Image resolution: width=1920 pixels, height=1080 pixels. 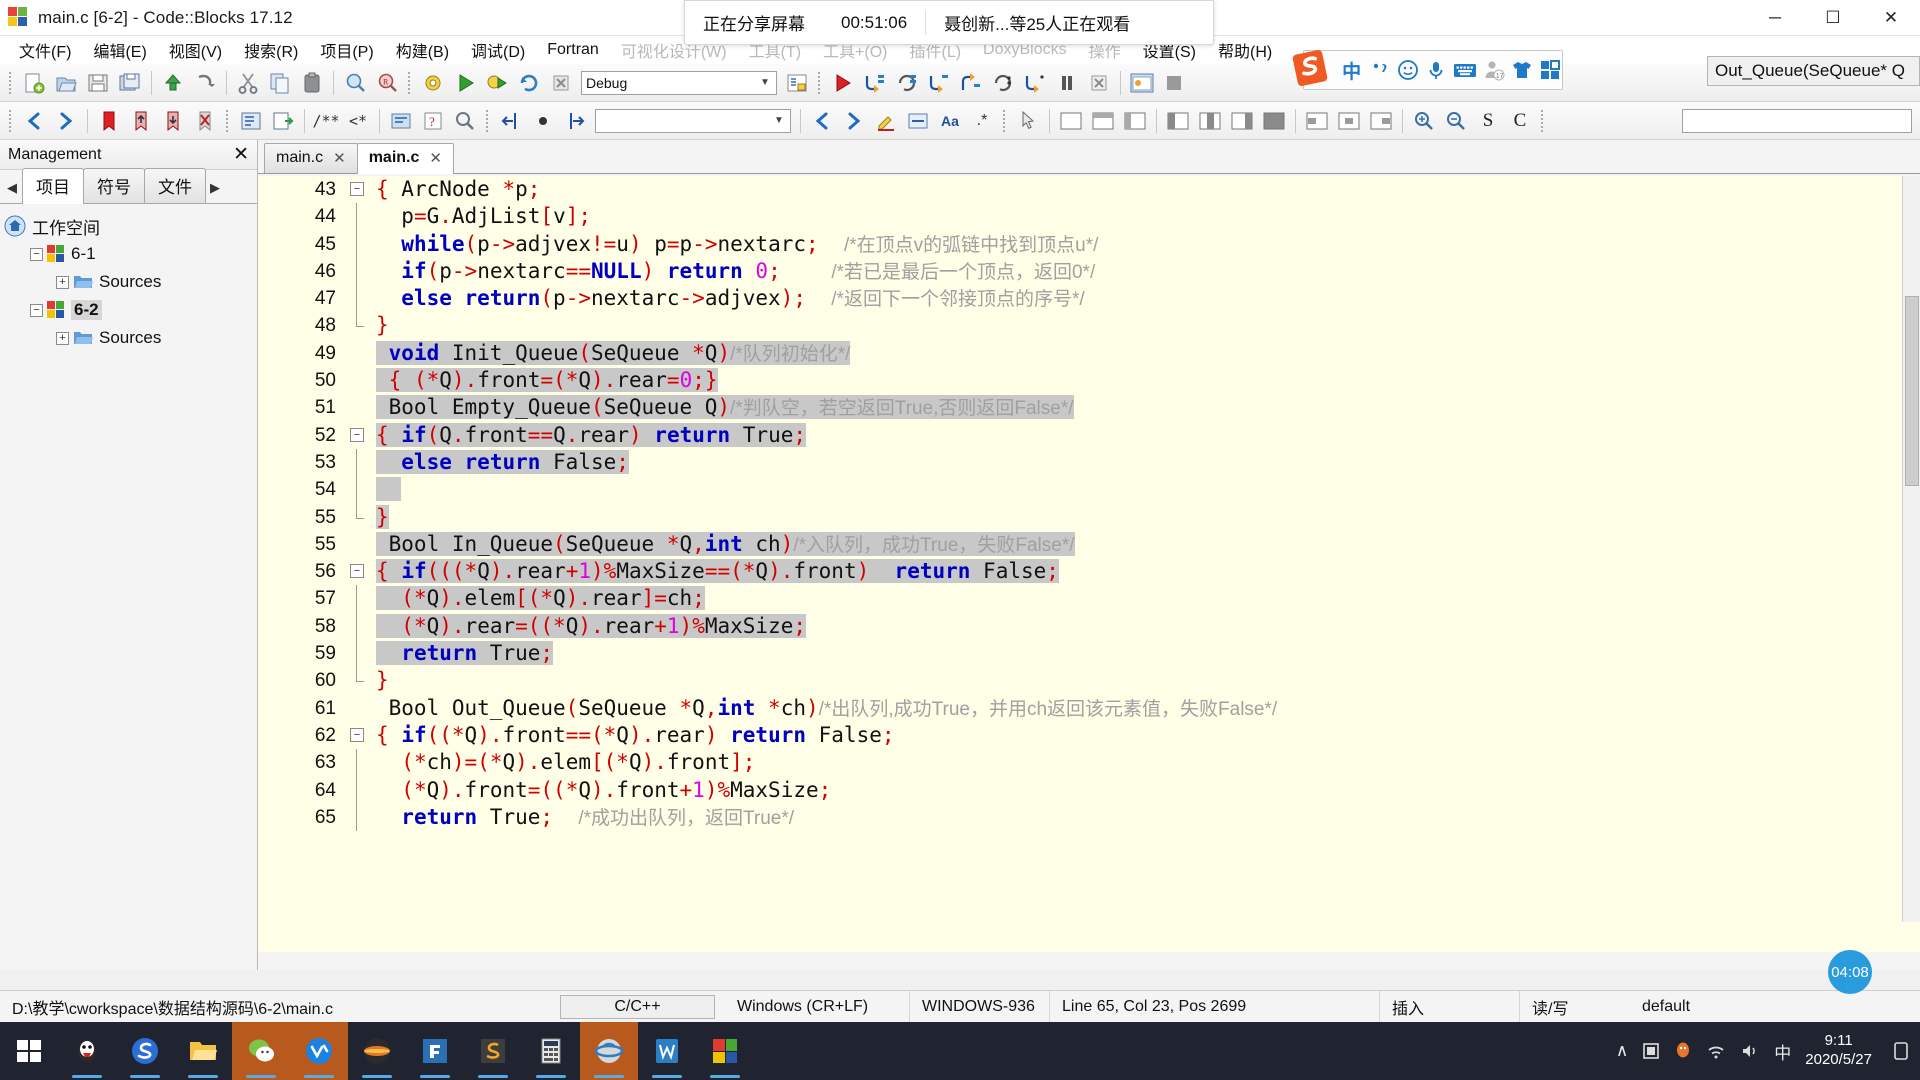 I want to click on management-tab-1: 符号, so click(x=114, y=185).